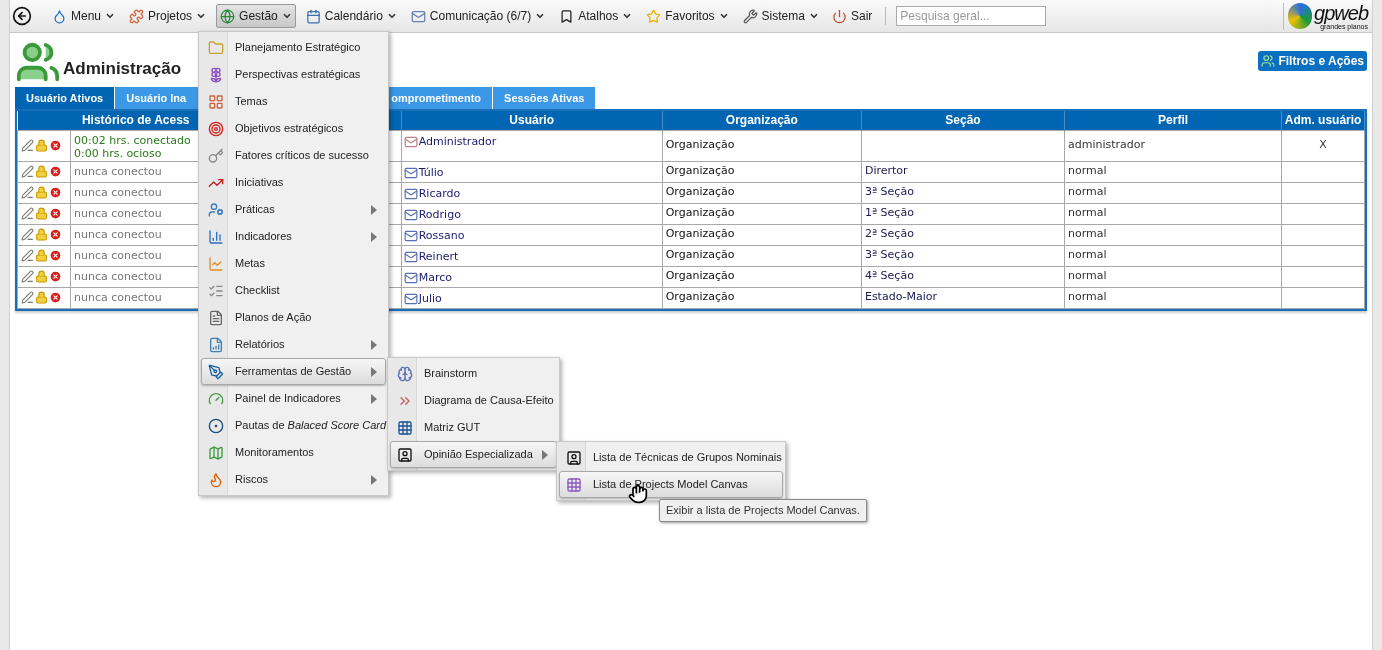 This screenshot has width=1382, height=650. Describe the element at coordinates (839, 16) in the screenshot. I see `power-icon` at that location.